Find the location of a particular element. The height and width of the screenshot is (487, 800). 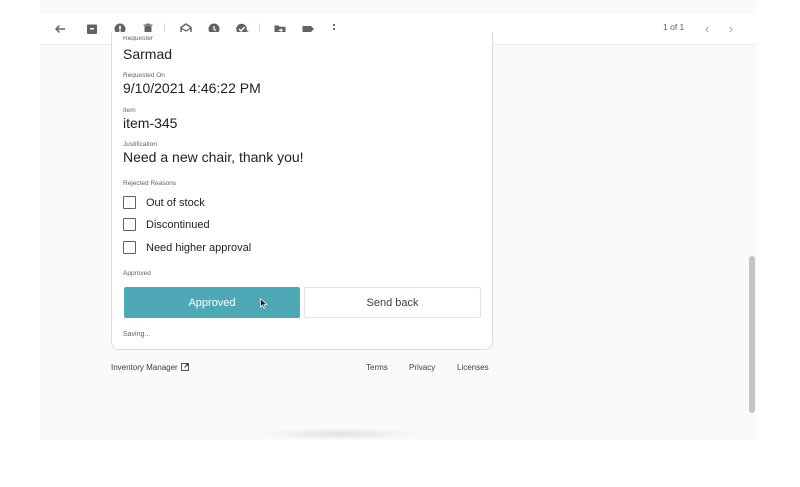

approved-button: Approved is located at coordinates (212, 302).